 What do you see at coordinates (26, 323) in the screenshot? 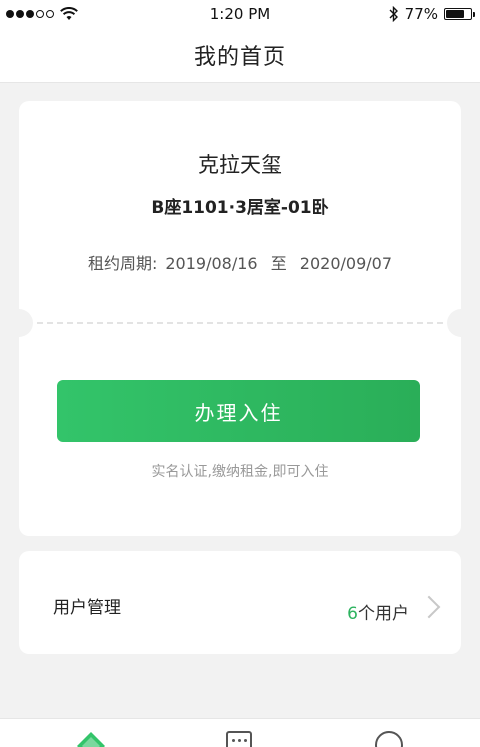
I see `ticket-notch-left` at bounding box center [26, 323].